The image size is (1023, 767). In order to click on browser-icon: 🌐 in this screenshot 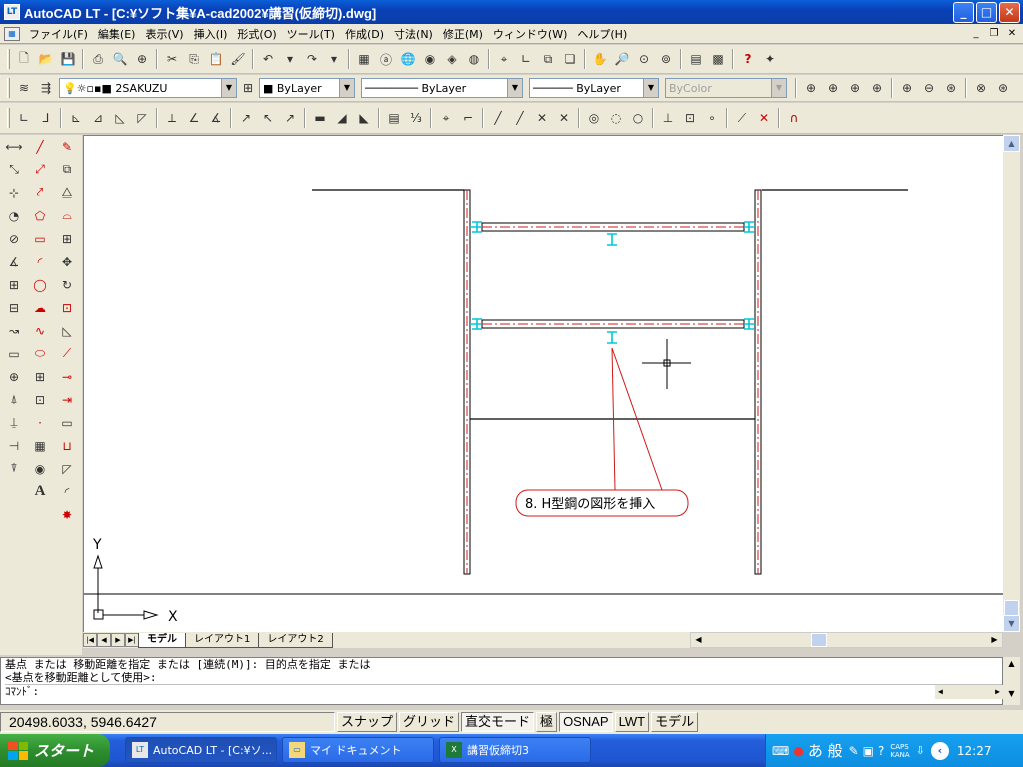, I will do `click(408, 59)`.